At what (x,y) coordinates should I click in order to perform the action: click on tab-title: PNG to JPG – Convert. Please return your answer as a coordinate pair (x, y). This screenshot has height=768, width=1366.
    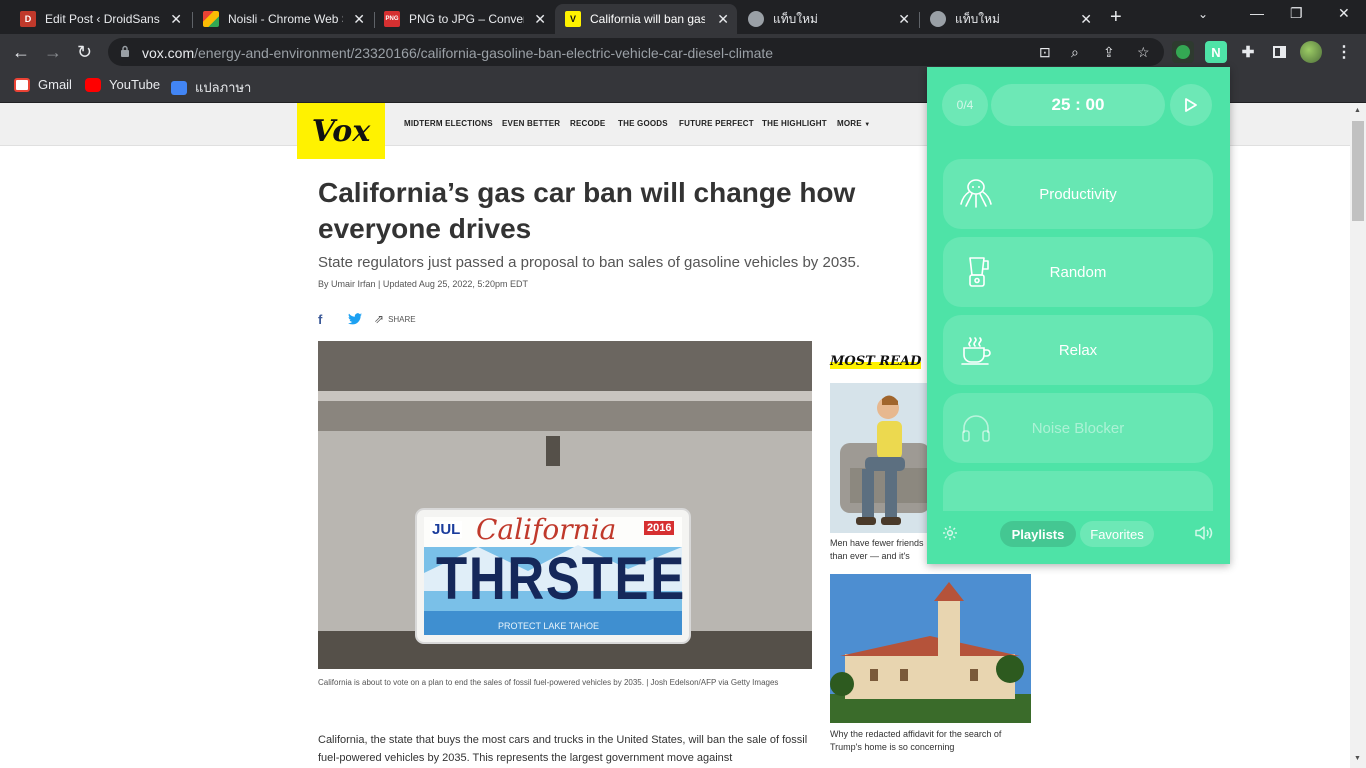
    Looking at the image, I should click on (466, 19).